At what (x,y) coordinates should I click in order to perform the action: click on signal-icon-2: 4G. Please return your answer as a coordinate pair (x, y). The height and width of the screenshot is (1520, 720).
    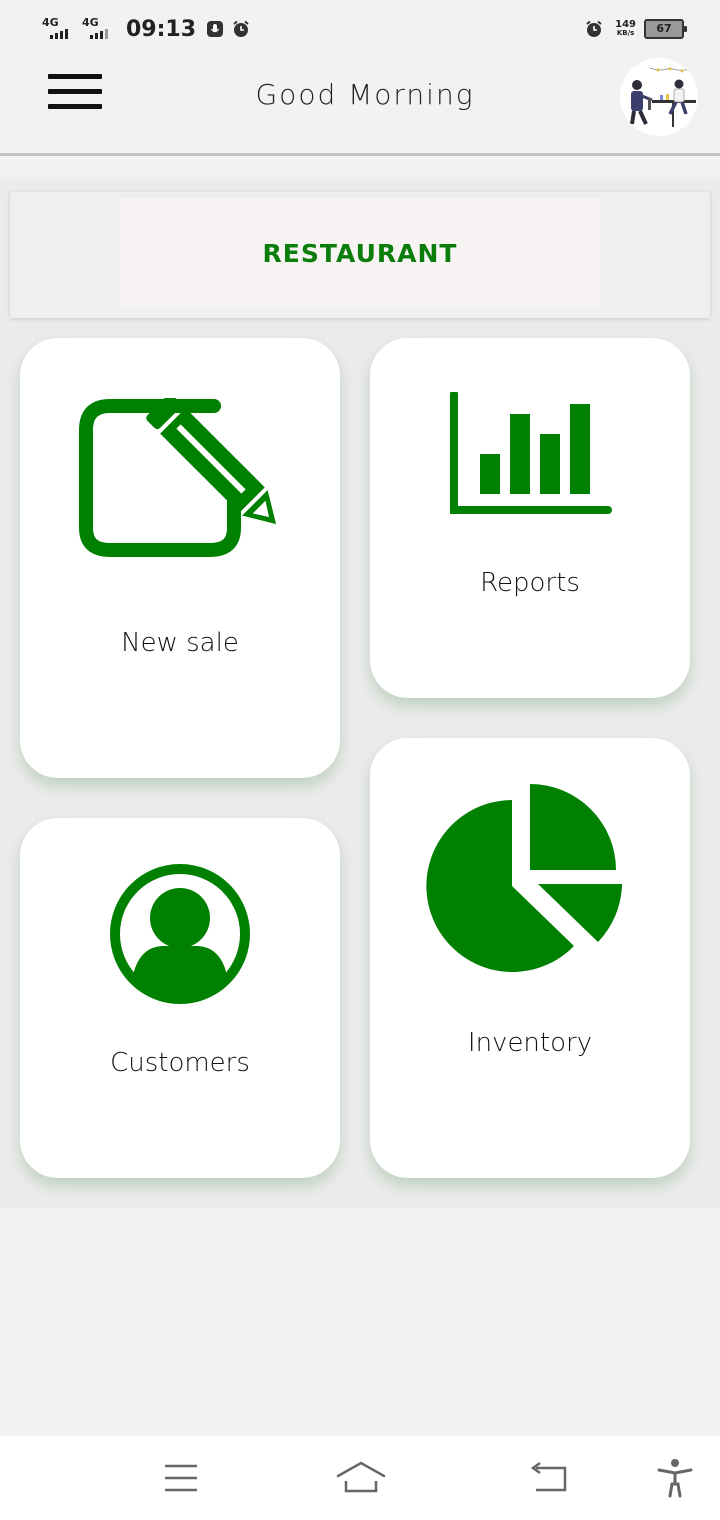
    Looking at the image, I should click on (99, 29).